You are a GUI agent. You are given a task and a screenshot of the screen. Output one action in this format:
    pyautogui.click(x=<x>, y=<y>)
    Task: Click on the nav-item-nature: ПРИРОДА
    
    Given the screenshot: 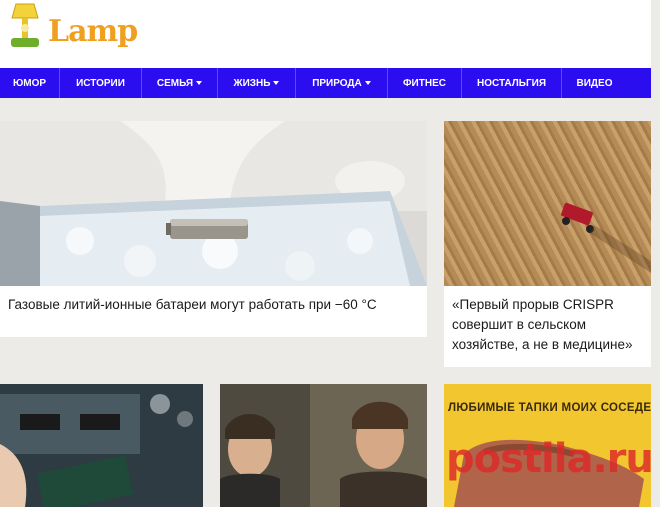 What is the action you would take?
    pyautogui.click(x=342, y=83)
    